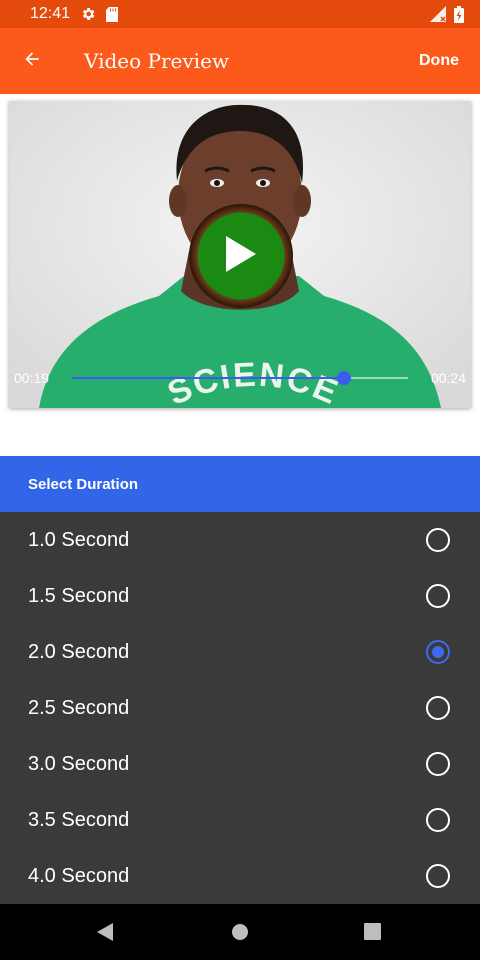 This screenshot has width=480, height=960. I want to click on gear-icon, so click(88, 14).